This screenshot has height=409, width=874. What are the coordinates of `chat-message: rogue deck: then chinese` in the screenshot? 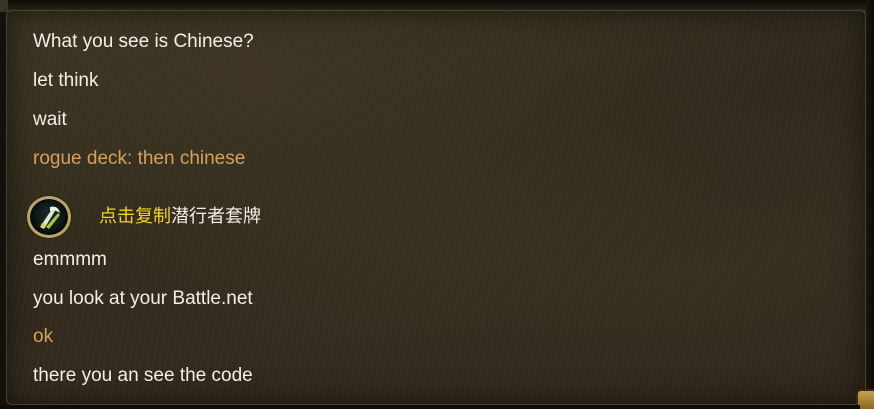 It's located at (139, 158).